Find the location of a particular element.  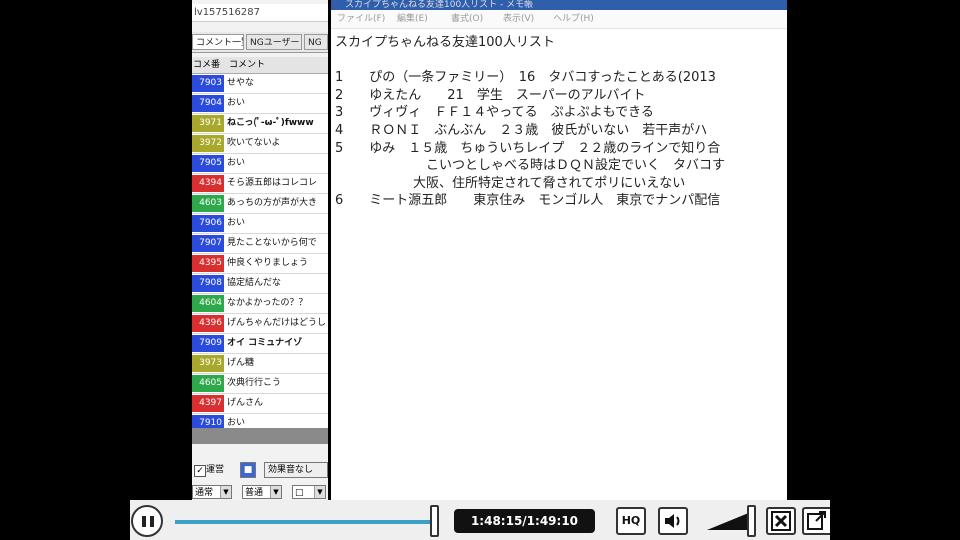

comment-row: 4394 そら源五郎はコレコレ is located at coordinates (260, 184).